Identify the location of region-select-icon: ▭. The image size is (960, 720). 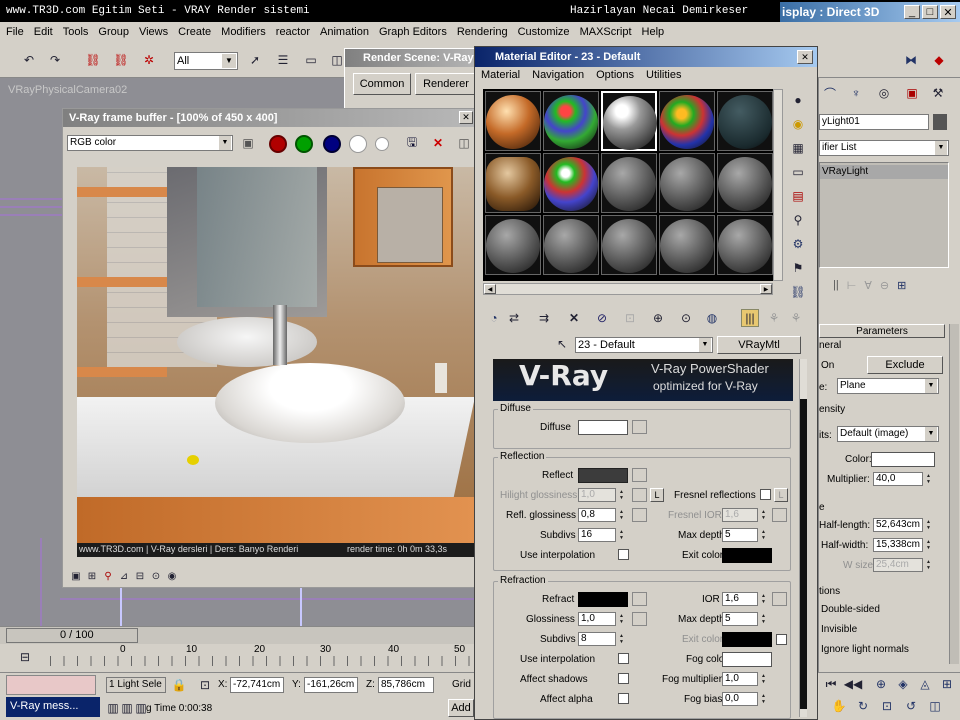
(311, 60).